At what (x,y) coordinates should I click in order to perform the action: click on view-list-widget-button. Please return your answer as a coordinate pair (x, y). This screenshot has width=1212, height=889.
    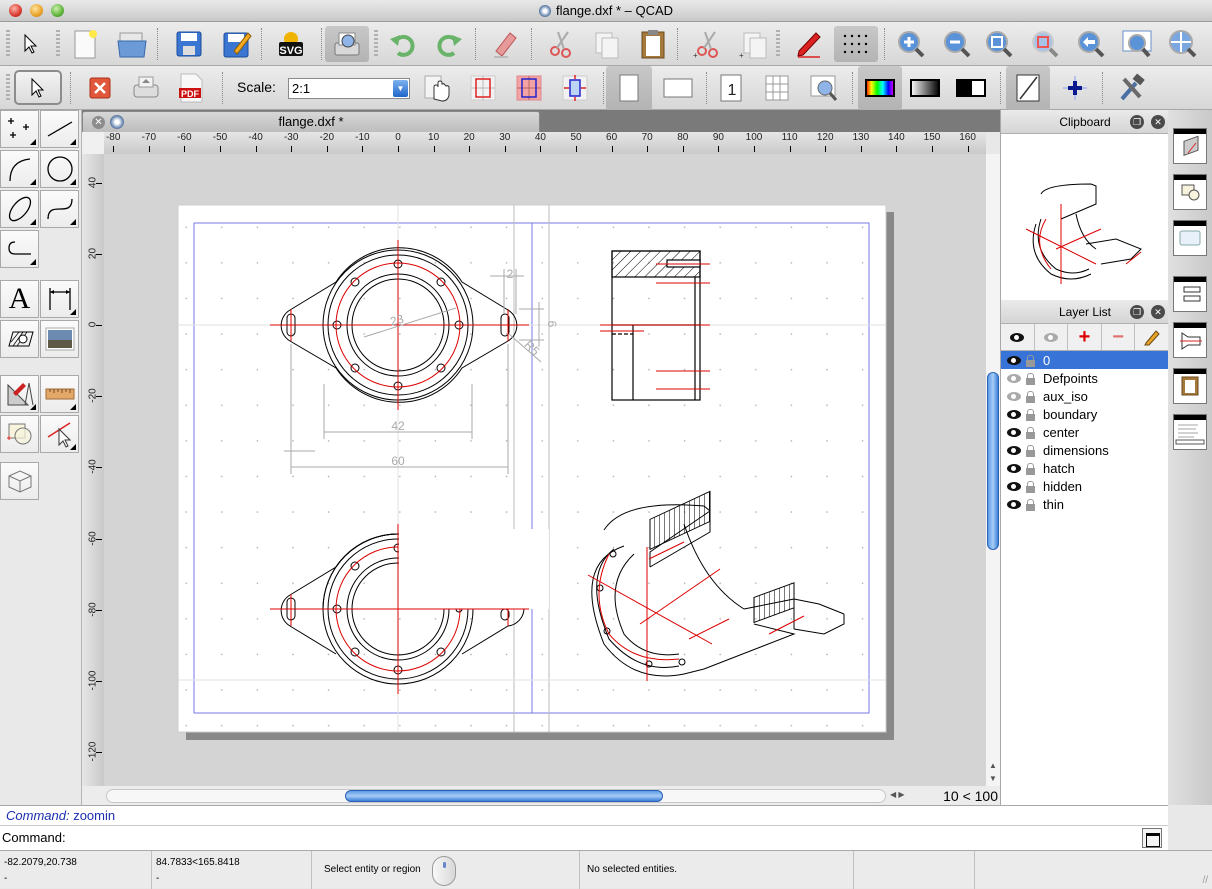
    Looking at the image, I should click on (1190, 238).